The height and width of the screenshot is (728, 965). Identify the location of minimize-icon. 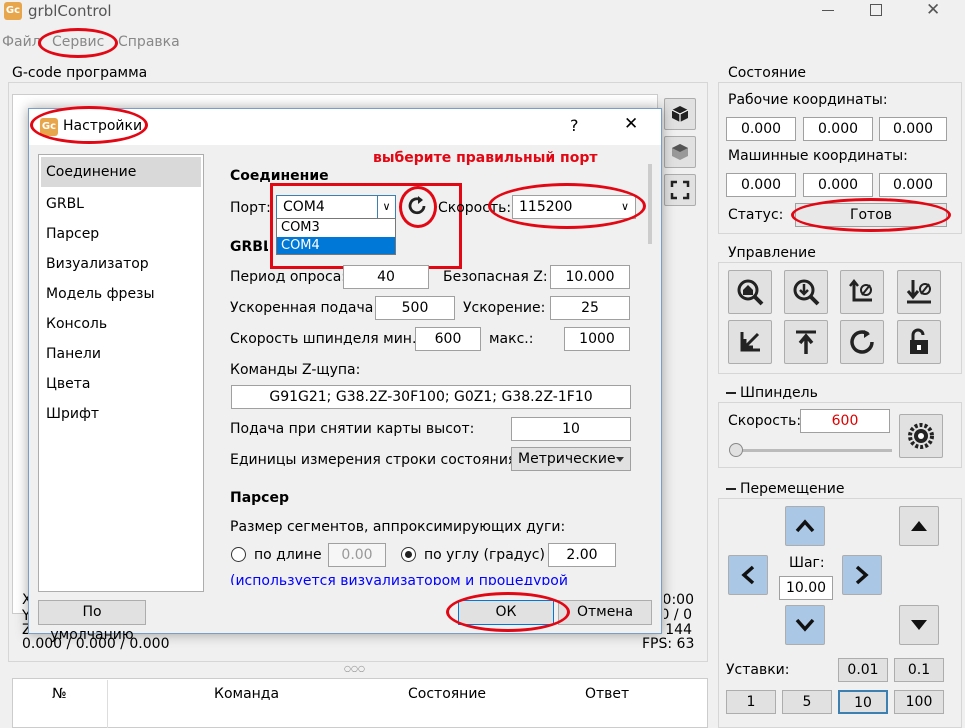
(828, 10).